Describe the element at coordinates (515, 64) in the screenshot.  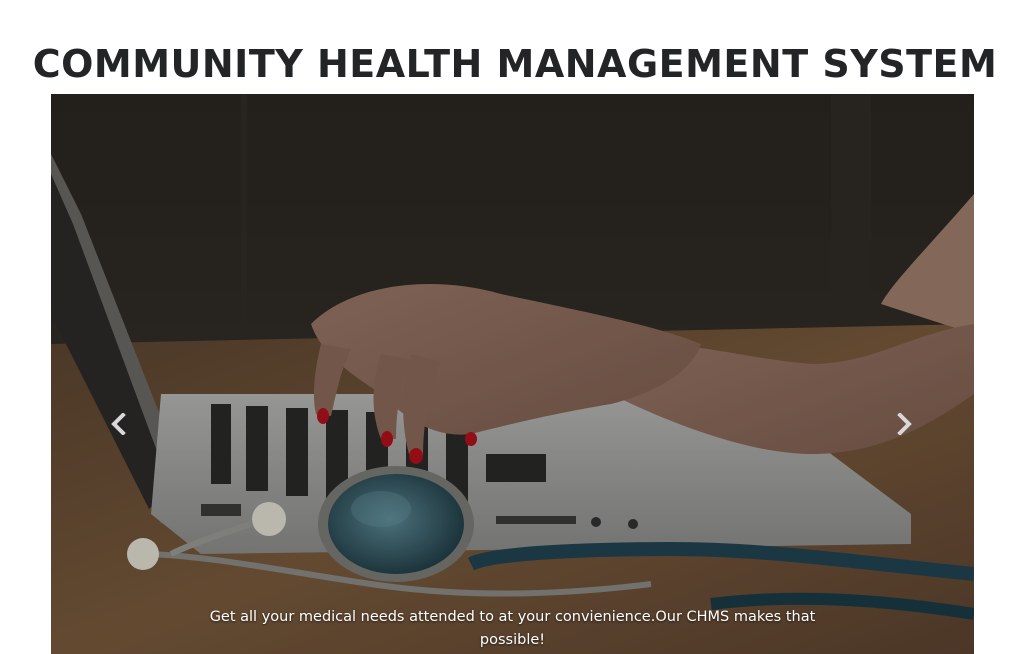
I see `page-title: COMMUNITY HEALTH MANAGEMENT SYSTEM` at that location.